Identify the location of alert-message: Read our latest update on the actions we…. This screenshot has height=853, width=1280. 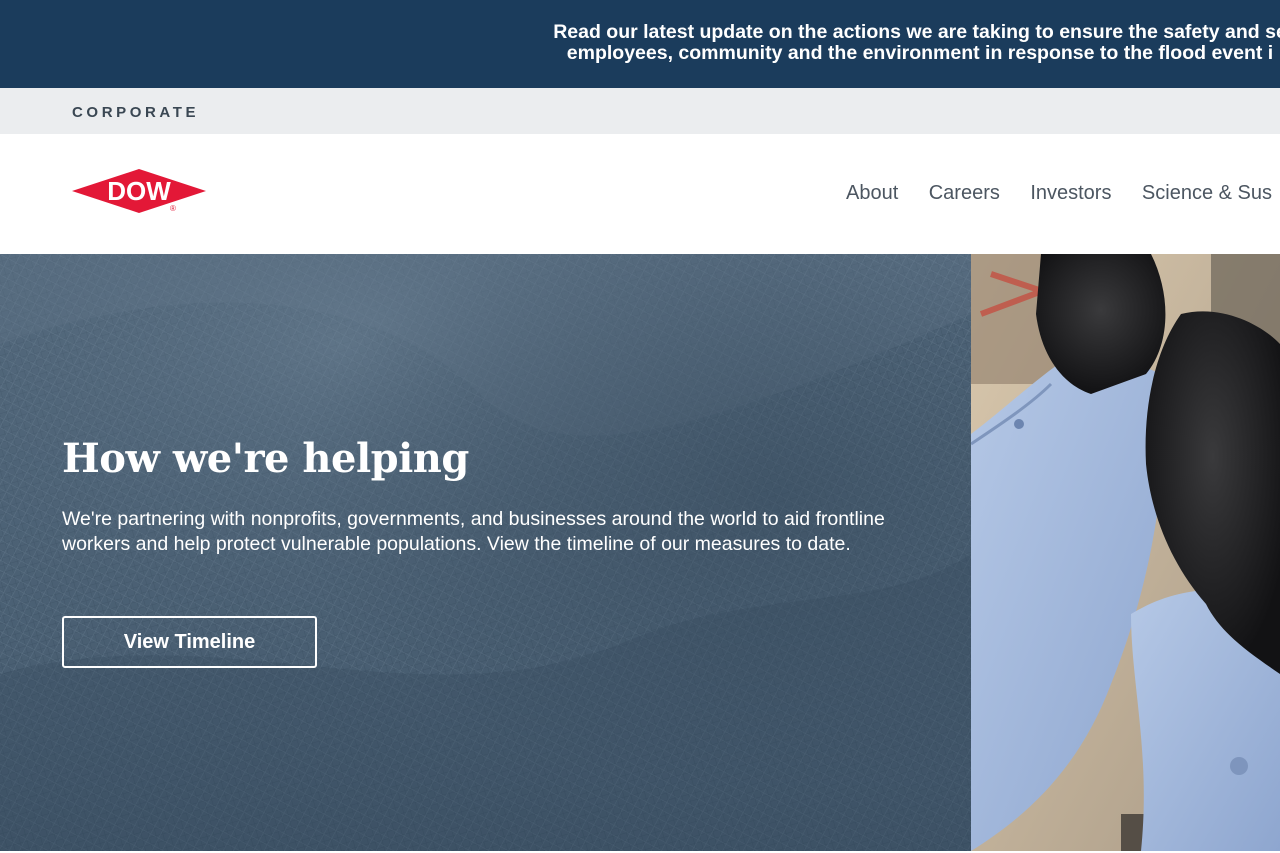
(850, 43).